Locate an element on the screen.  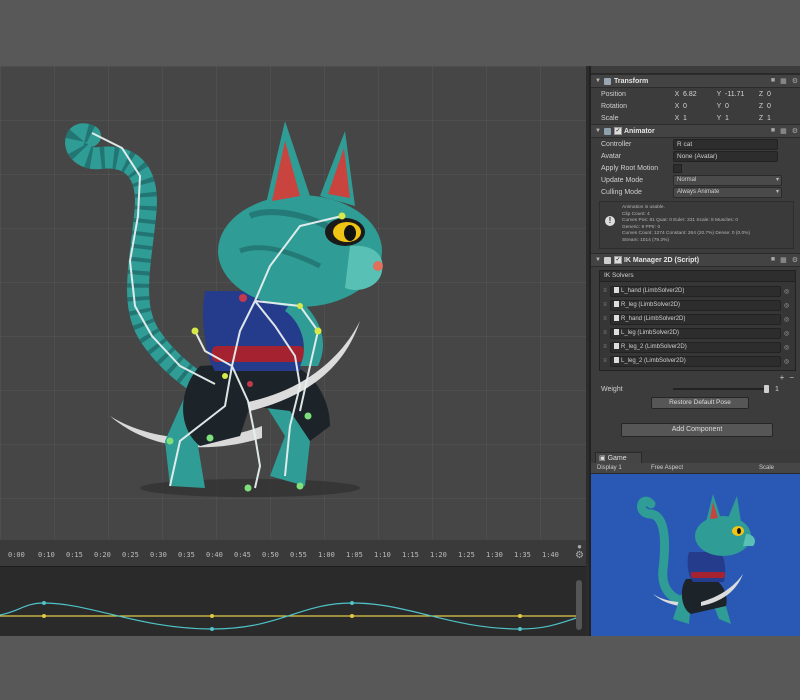
timeline-scrollbar is located at coordinates (579, 605).